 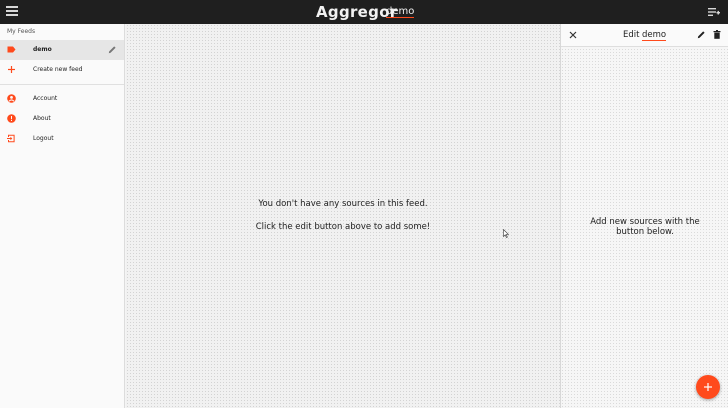 What do you see at coordinates (45, 98) in the screenshot?
I see `sidebar-item-label: Account` at bounding box center [45, 98].